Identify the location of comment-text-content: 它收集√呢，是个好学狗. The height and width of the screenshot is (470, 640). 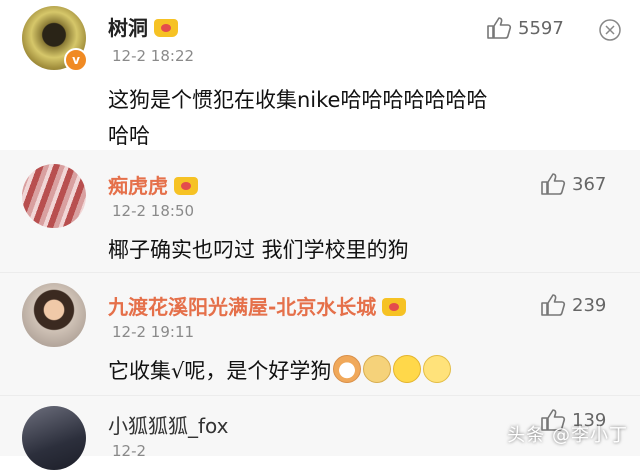
(220, 371).